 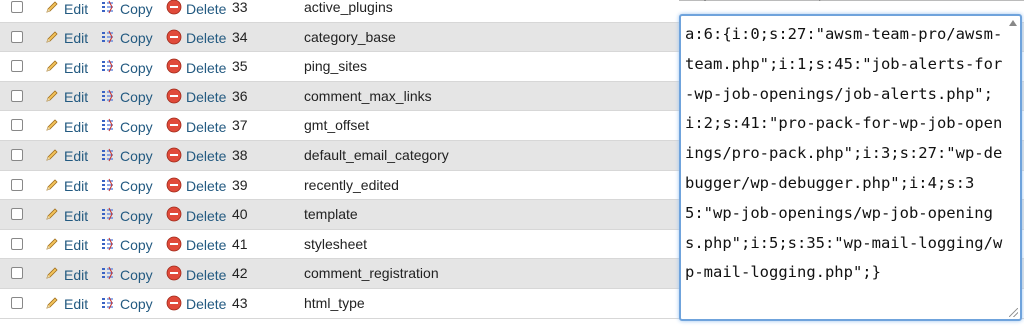 I want to click on option-name: ping_sites, so click(x=336, y=66).